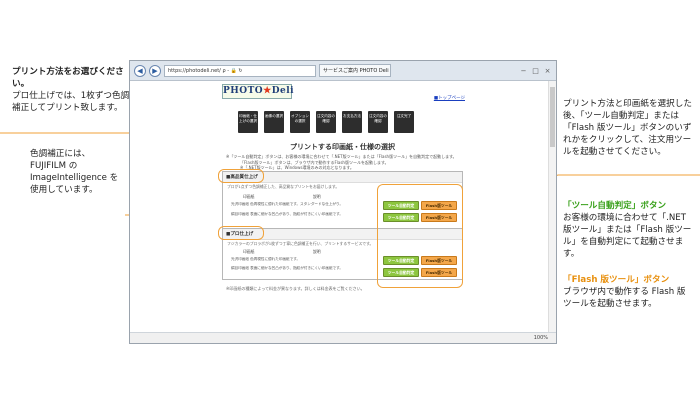 This screenshot has width=700, height=400. I want to click on page-title: プリントする印画紙・仕様の選択, so click(342, 147).